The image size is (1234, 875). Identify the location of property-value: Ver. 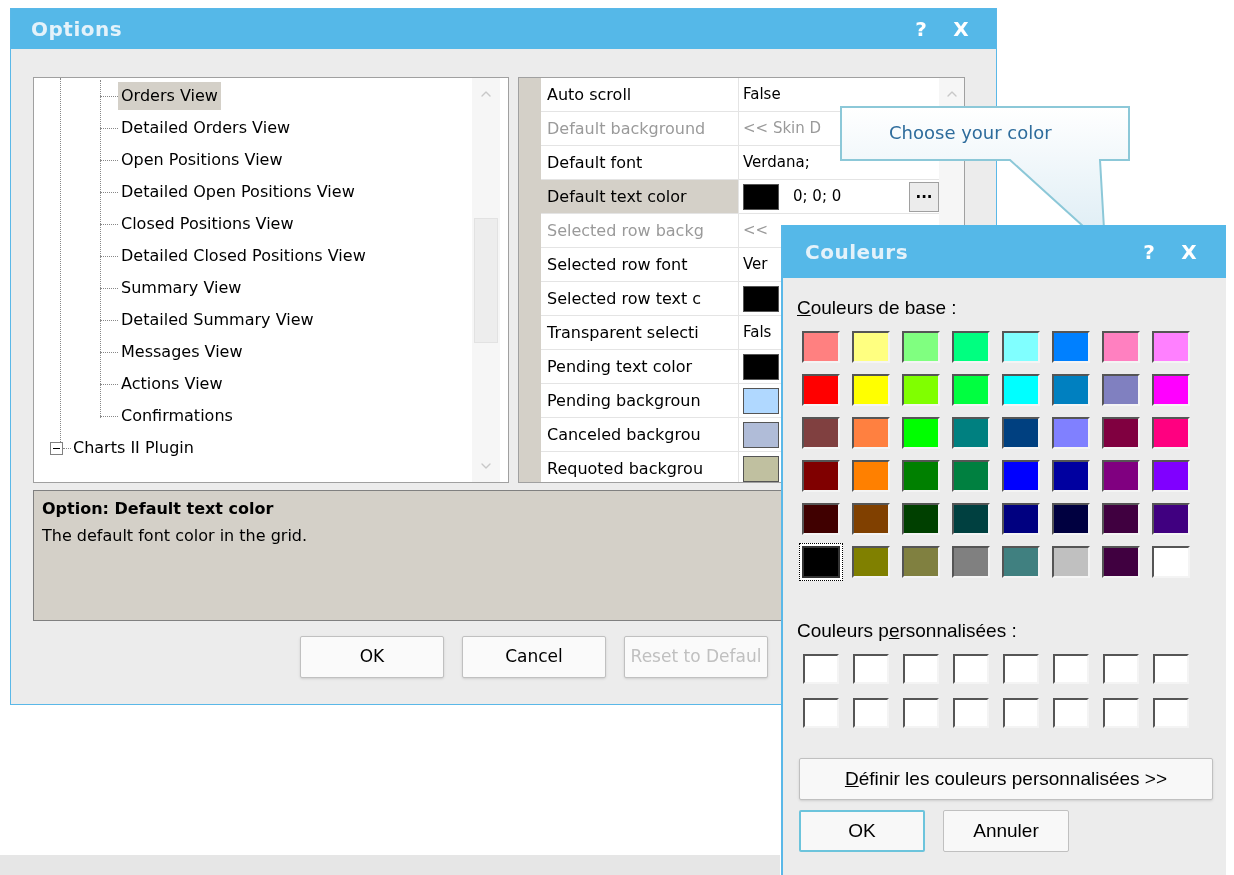
(755, 265).